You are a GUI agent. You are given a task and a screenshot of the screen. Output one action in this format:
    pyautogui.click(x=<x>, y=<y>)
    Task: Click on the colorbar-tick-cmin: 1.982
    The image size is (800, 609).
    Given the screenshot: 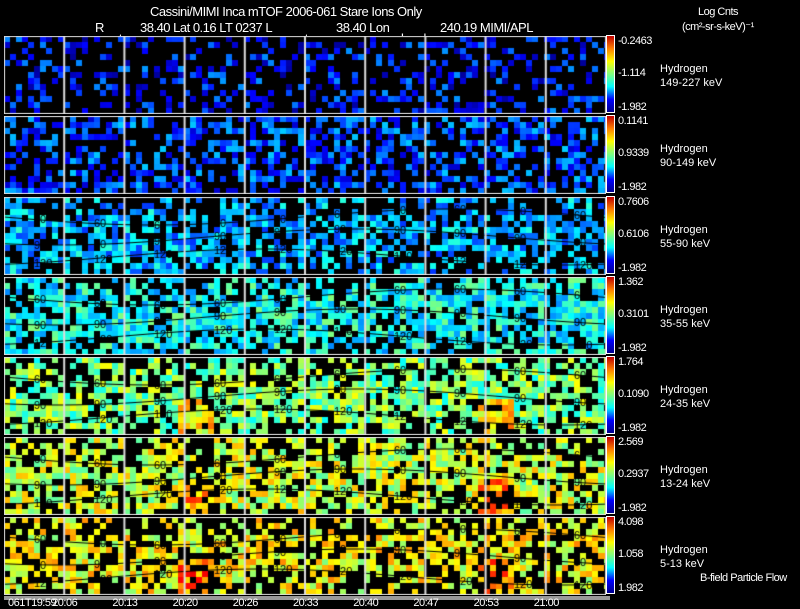 What is the action you would take?
    pyautogui.click(x=631, y=588)
    